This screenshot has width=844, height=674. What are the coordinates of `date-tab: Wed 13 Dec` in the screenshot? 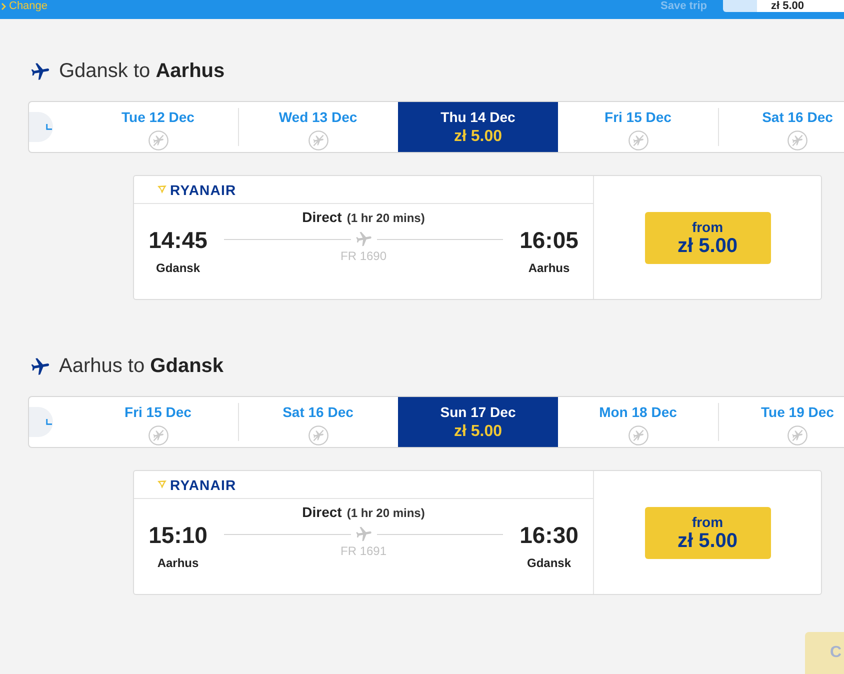 It's located at (318, 127).